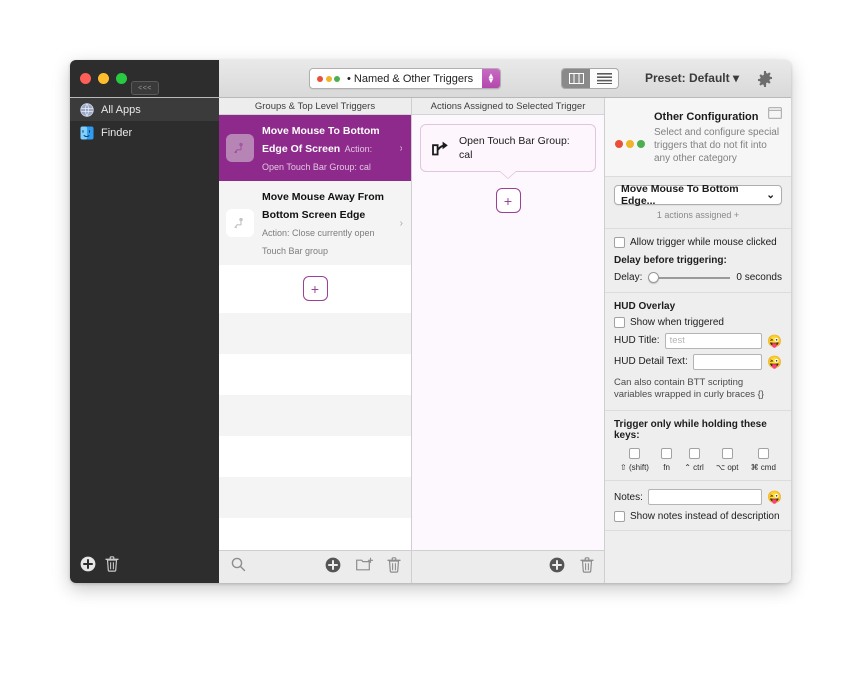  What do you see at coordinates (394, 567) in the screenshot?
I see `delete-group-button` at bounding box center [394, 567].